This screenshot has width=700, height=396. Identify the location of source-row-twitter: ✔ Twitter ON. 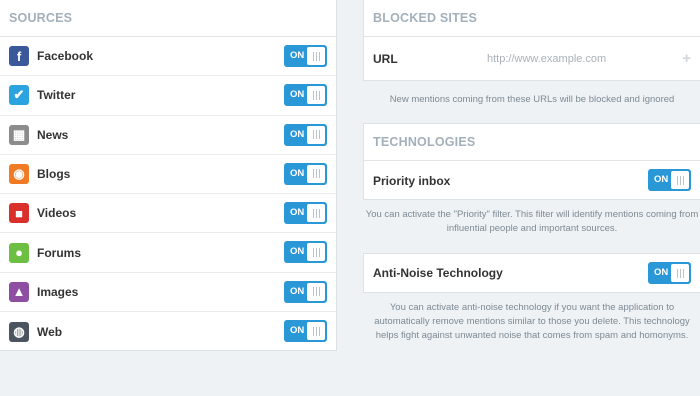
(168, 96).